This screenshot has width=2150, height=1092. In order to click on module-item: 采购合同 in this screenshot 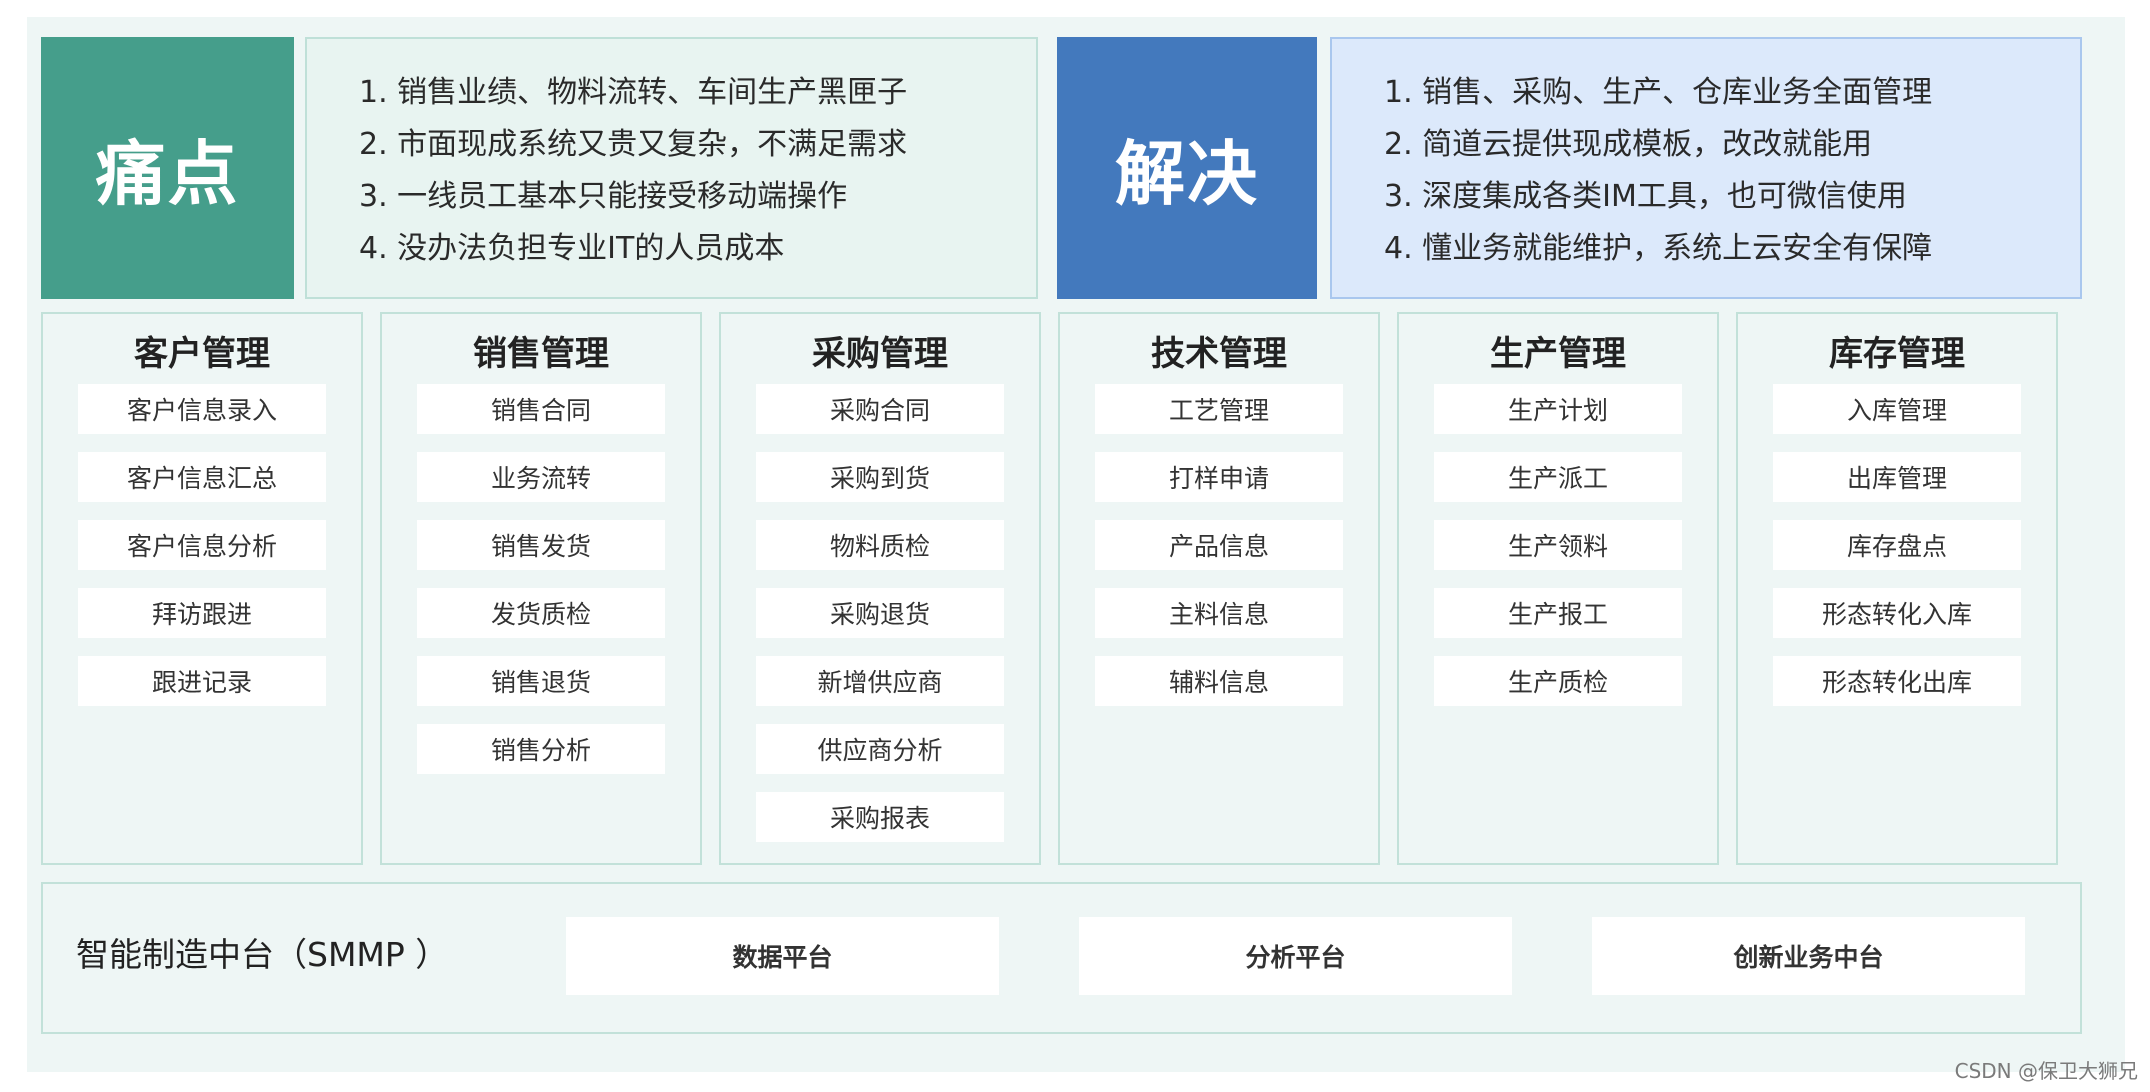, I will do `click(880, 409)`.